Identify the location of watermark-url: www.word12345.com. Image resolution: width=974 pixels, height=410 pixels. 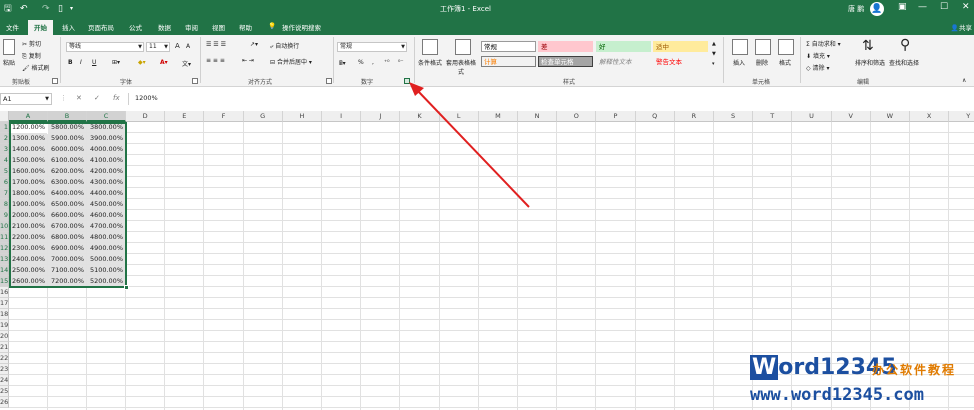
(837, 395).